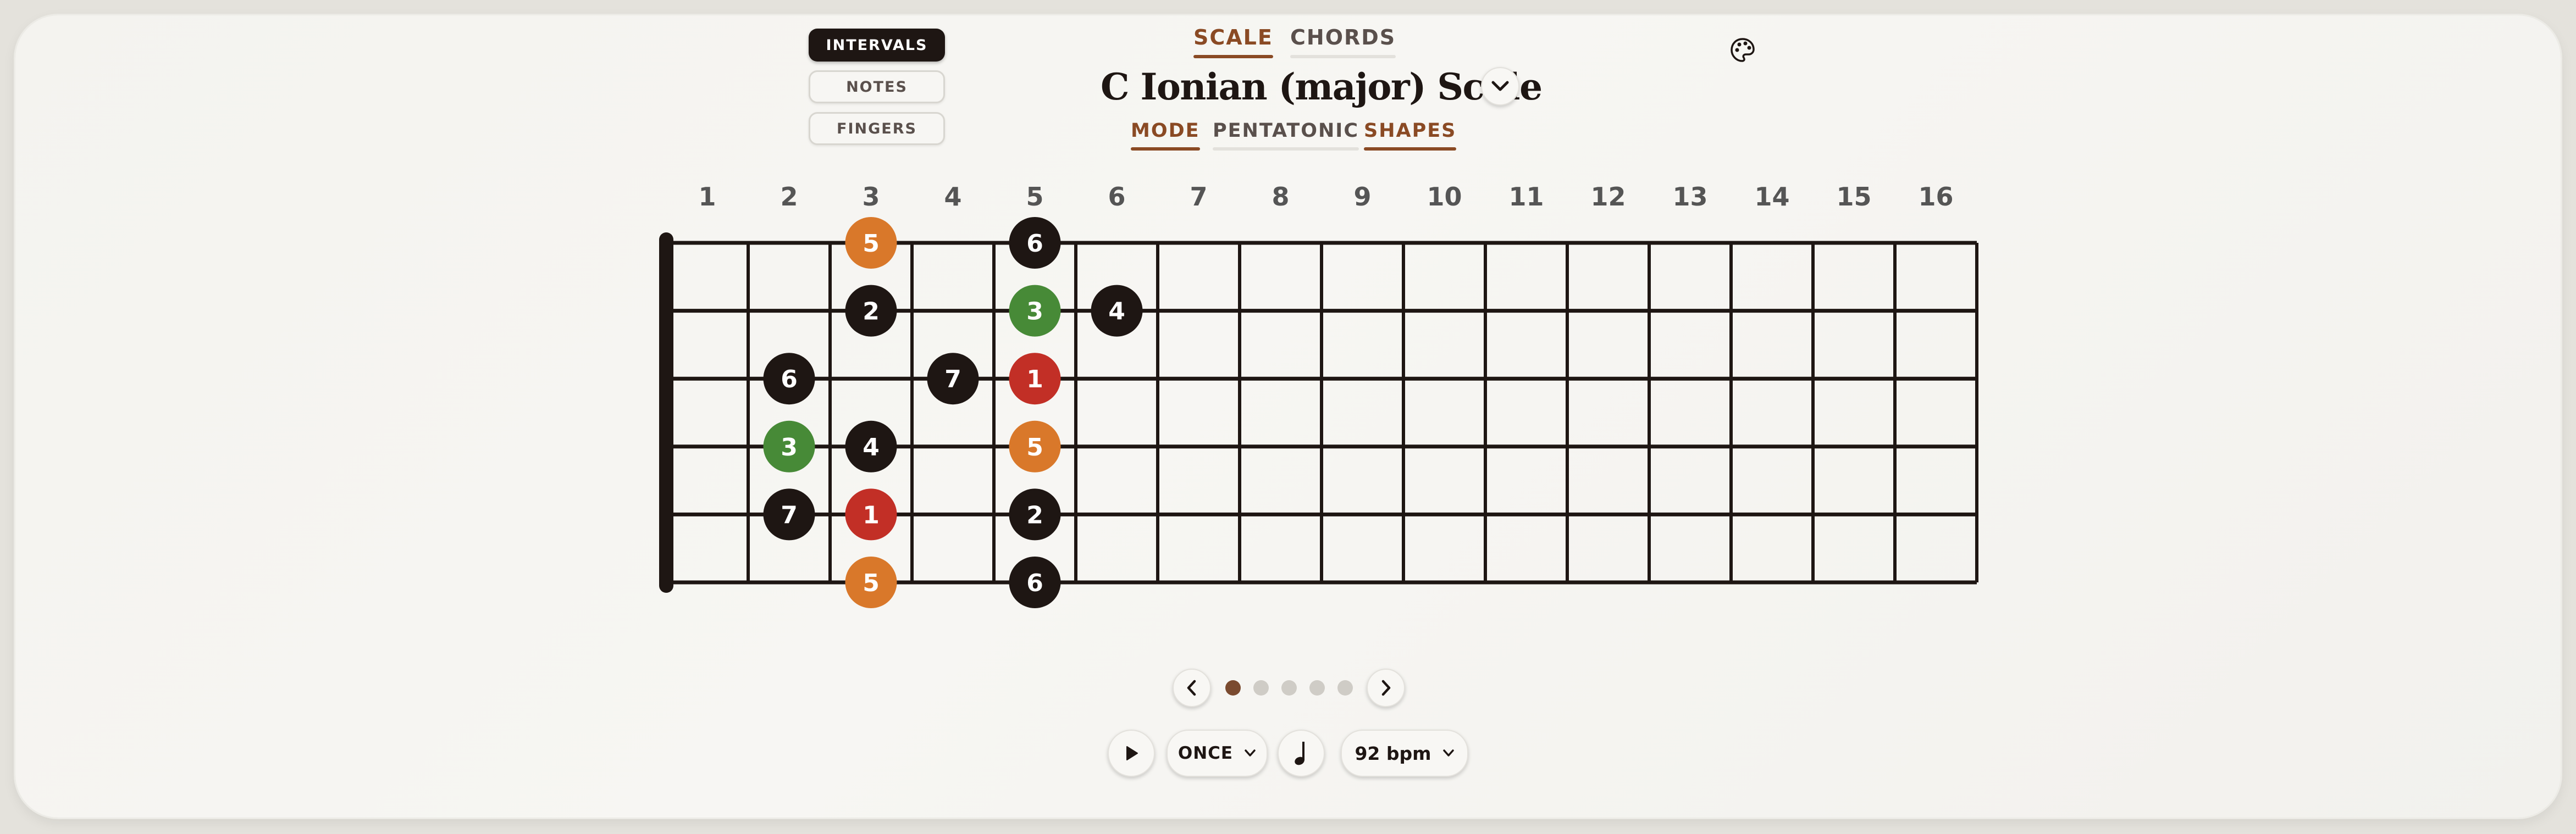 This screenshot has width=2576, height=834. I want to click on next-shape-button, so click(1386, 688).